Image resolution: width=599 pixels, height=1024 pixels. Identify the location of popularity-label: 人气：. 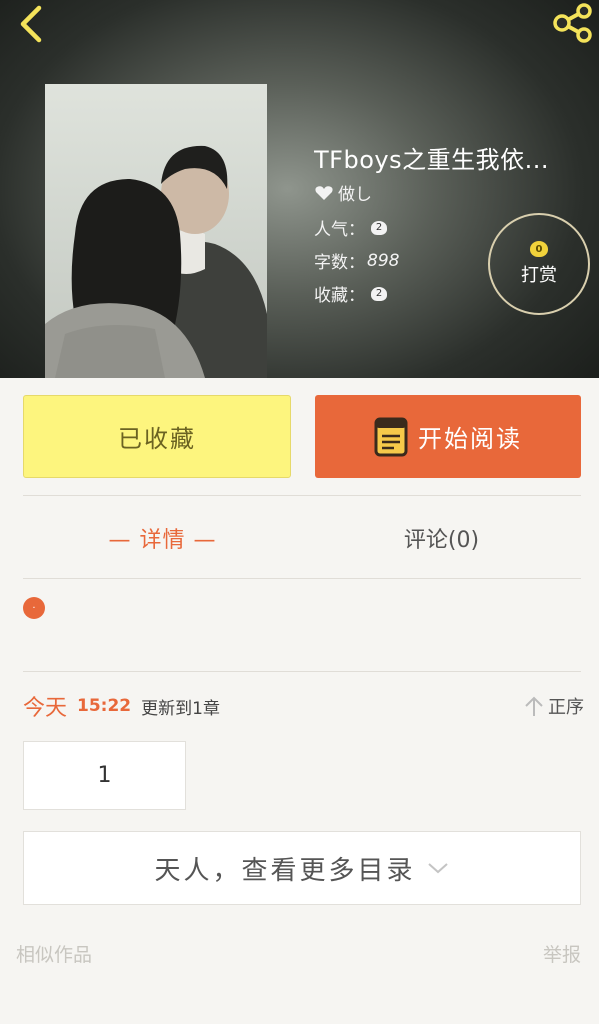
(339, 230).